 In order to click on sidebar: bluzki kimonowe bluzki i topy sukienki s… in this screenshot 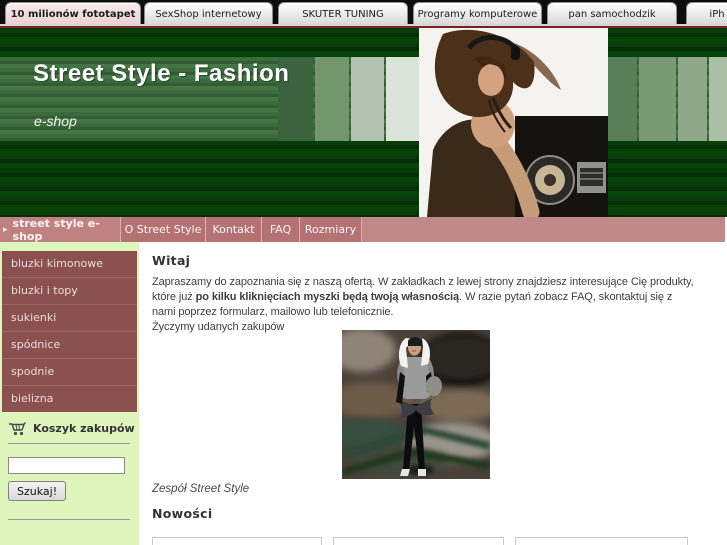, I will do `click(69, 393)`.